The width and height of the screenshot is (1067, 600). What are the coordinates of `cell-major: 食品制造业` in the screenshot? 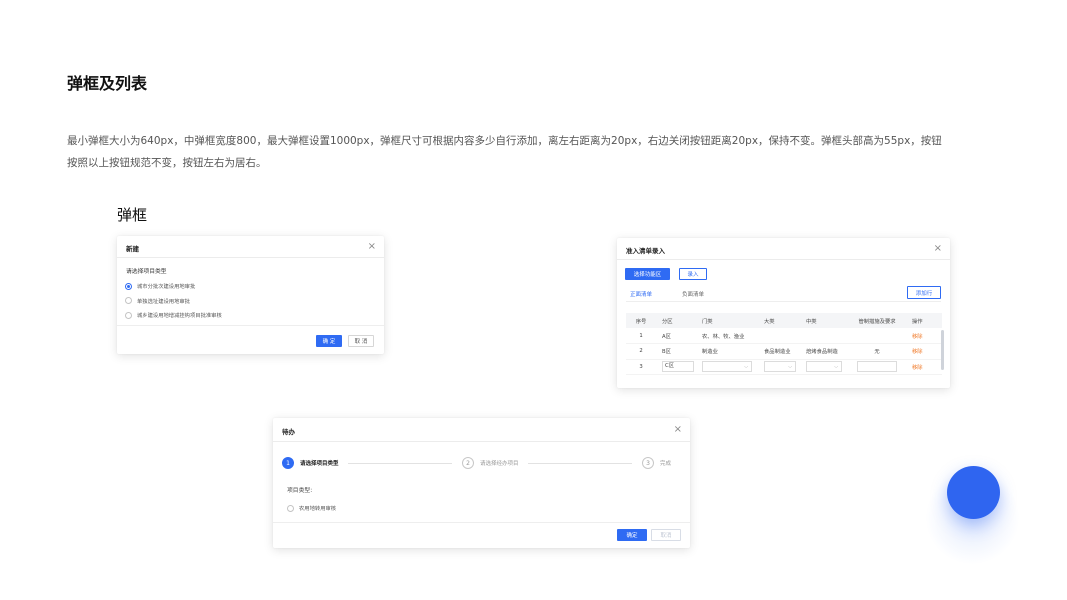 It's located at (779, 351).